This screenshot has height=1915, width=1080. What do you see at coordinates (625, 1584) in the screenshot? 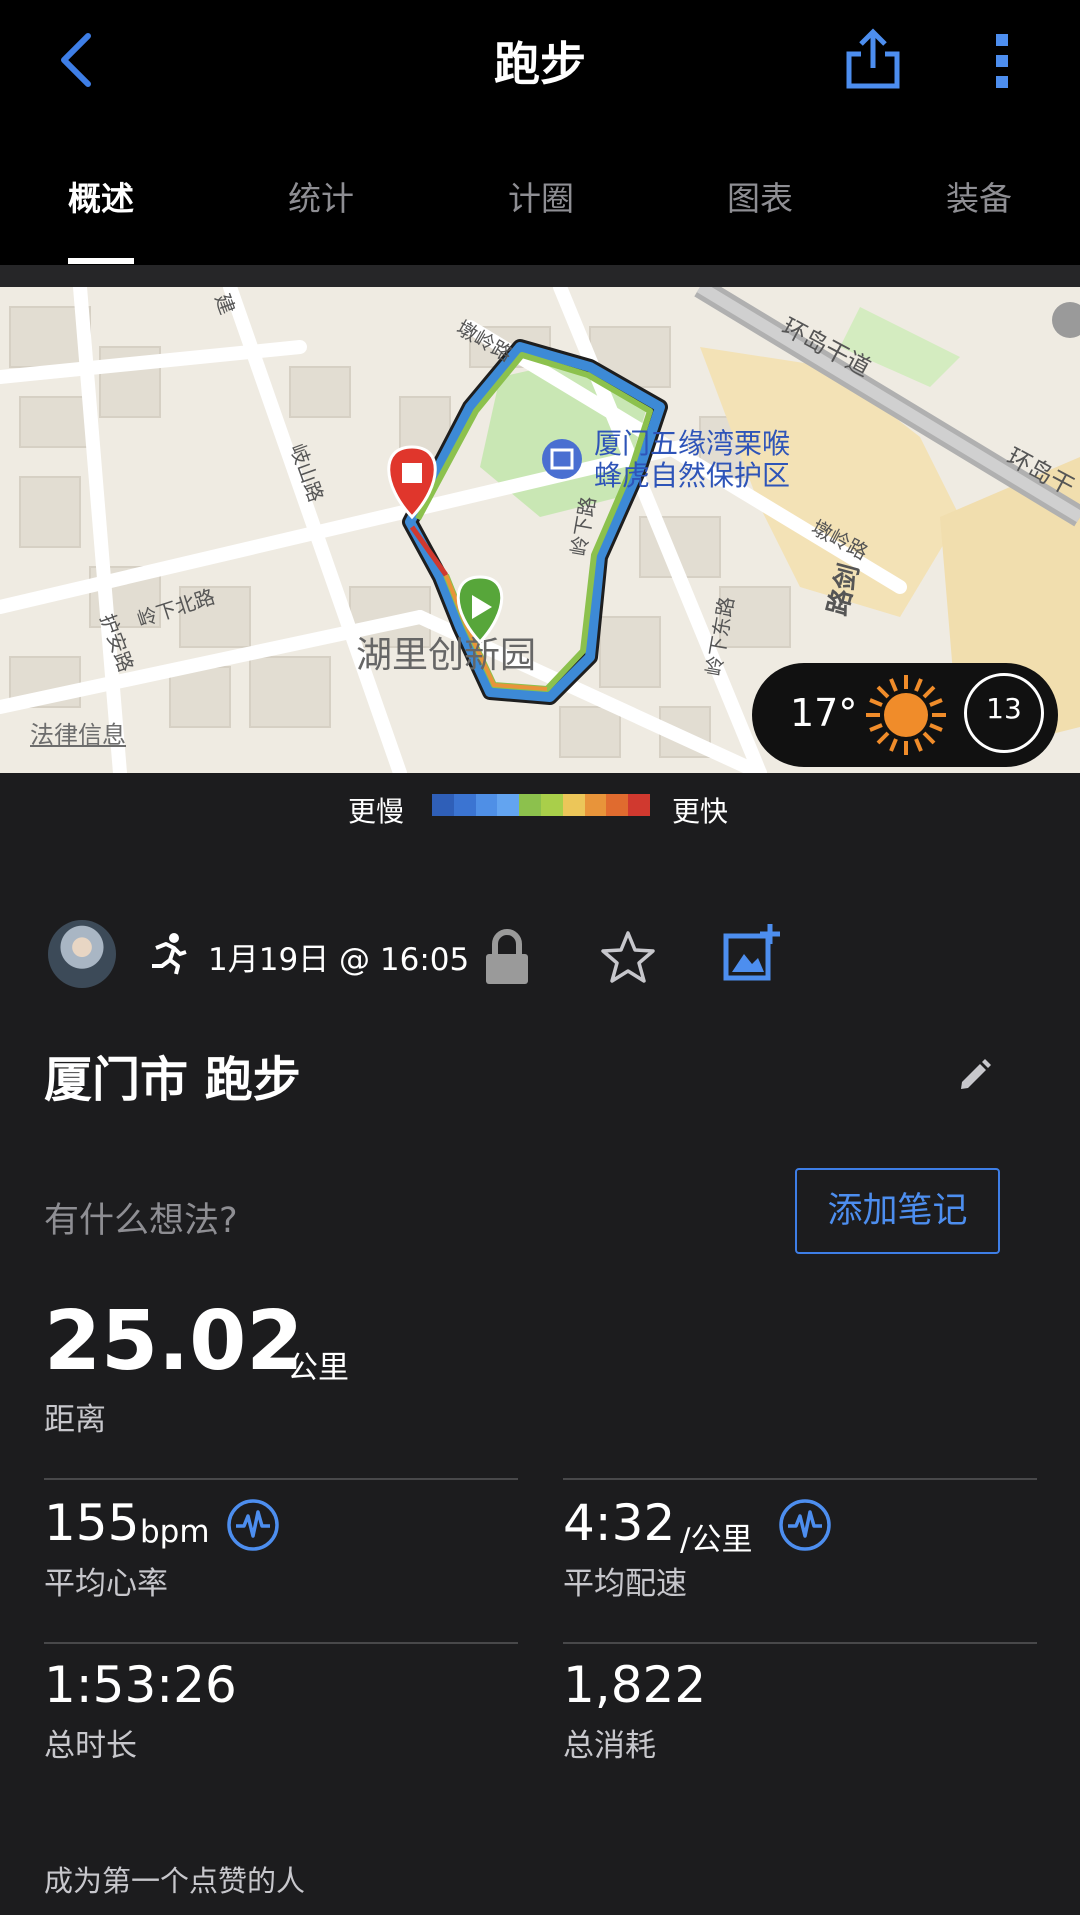
I see `avg-pace-label: 平均配速` at bounding box center [625, 1584].